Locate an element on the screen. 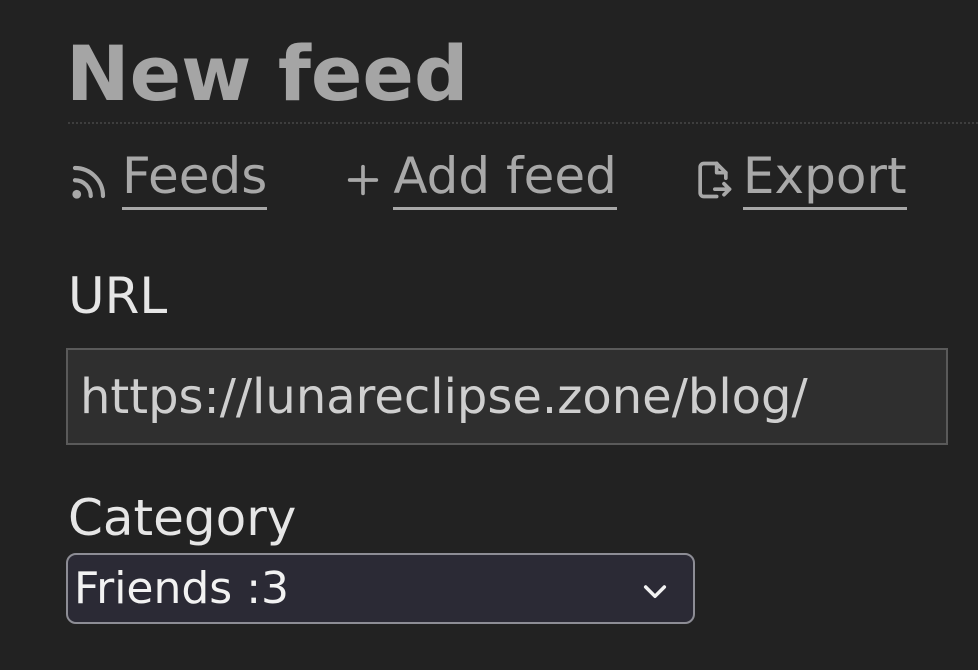  add-feed-link: Add feed is located at coordinates (480, 178).